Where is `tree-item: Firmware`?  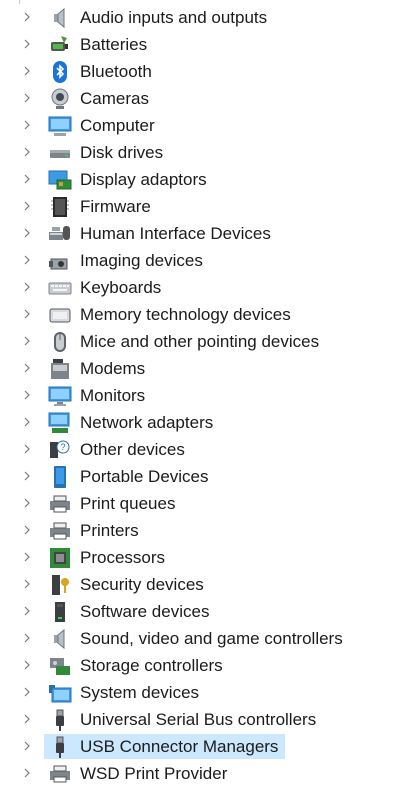
tree-item: Firmware is located at coordinates (205, 206).